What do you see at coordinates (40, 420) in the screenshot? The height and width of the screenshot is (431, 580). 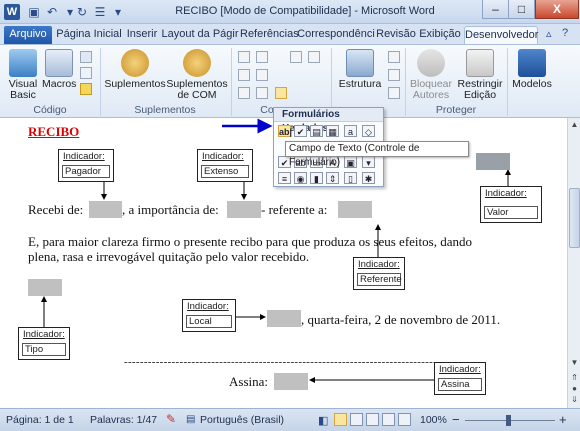 I see `page-count: Página: 1 de 1` at bounding box center [40, 420].